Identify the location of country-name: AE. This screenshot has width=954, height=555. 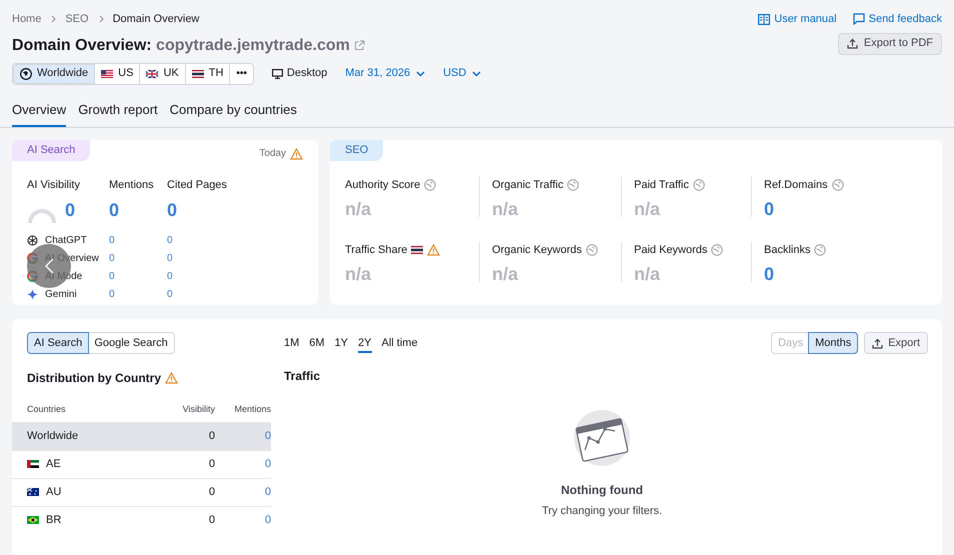
(53, 464).